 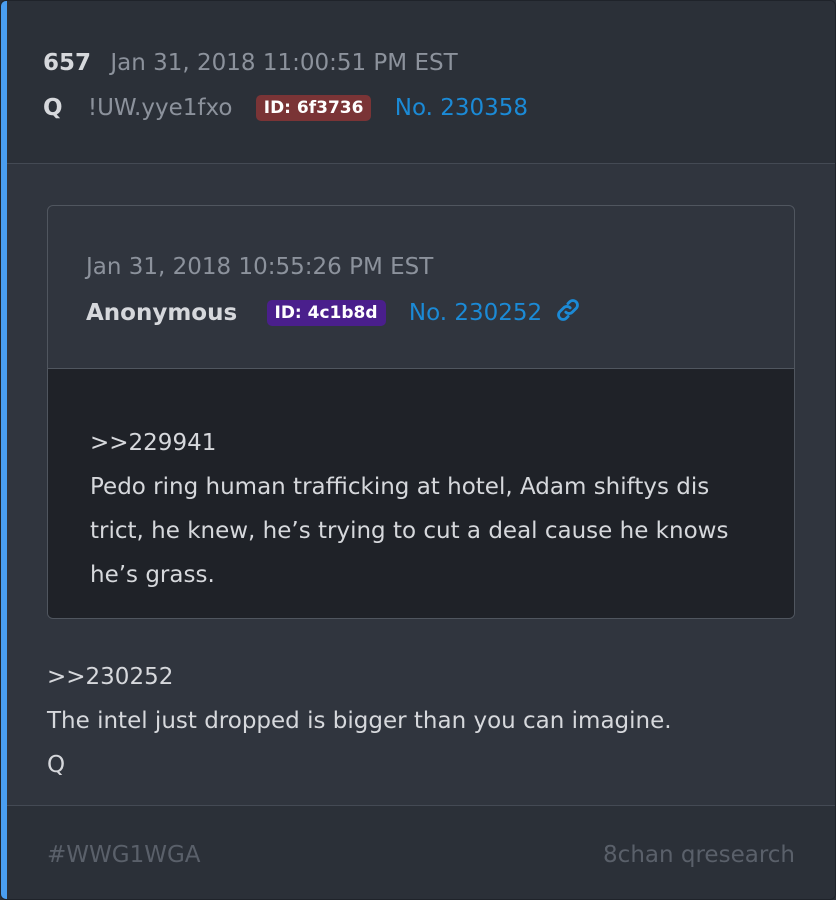 I want to click on quoted-post-date: Jan 31, 2018 10:55:26 PM EST, so click(x=260, y=267).